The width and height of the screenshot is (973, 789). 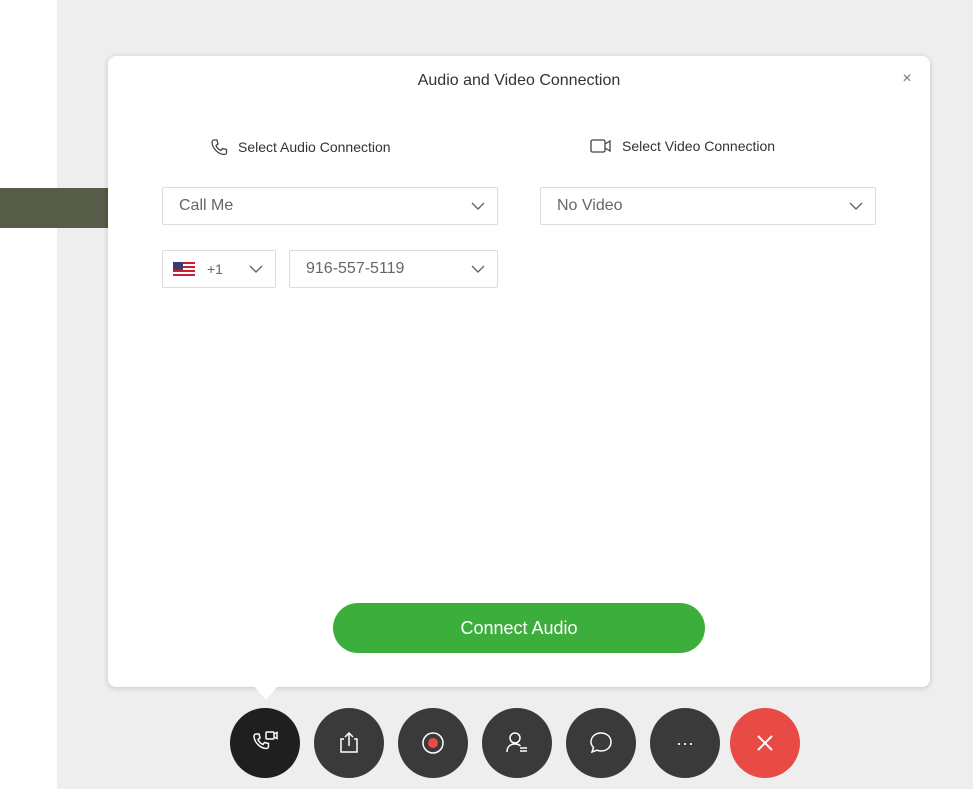 I want to click on video-section-label: Select Video Connection, so click(x=682, y=146).